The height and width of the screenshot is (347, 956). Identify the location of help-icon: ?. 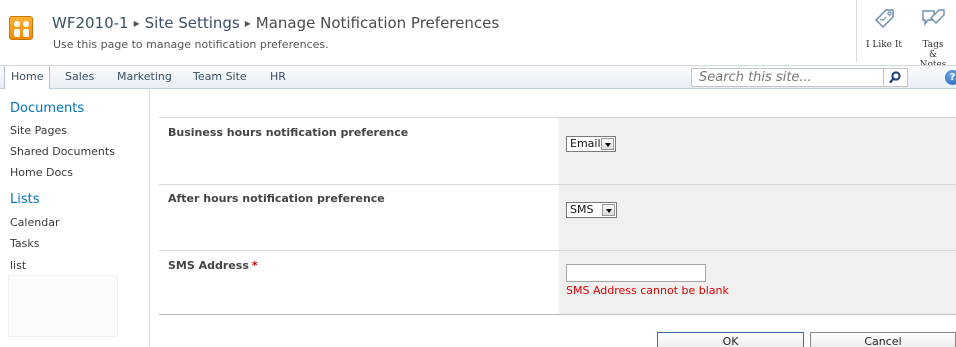
(950, 77).